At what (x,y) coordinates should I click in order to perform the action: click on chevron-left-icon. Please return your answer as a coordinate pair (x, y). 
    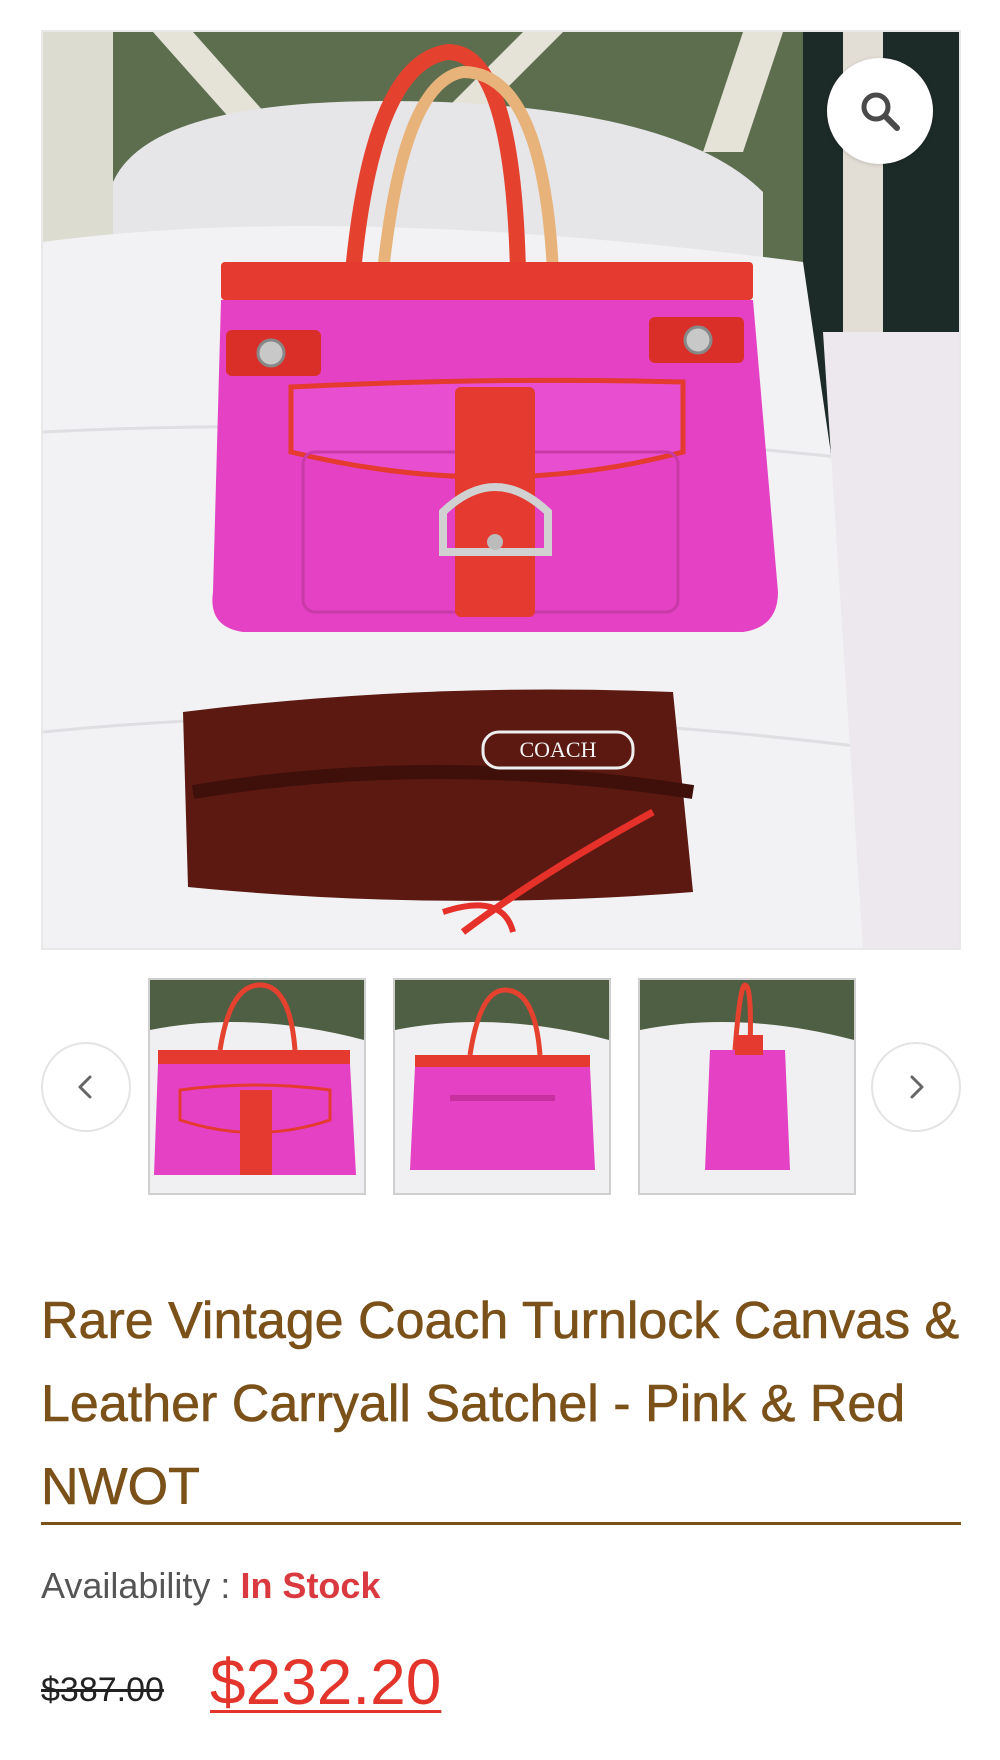
    Looking at the image, I should click on (85, 1087).